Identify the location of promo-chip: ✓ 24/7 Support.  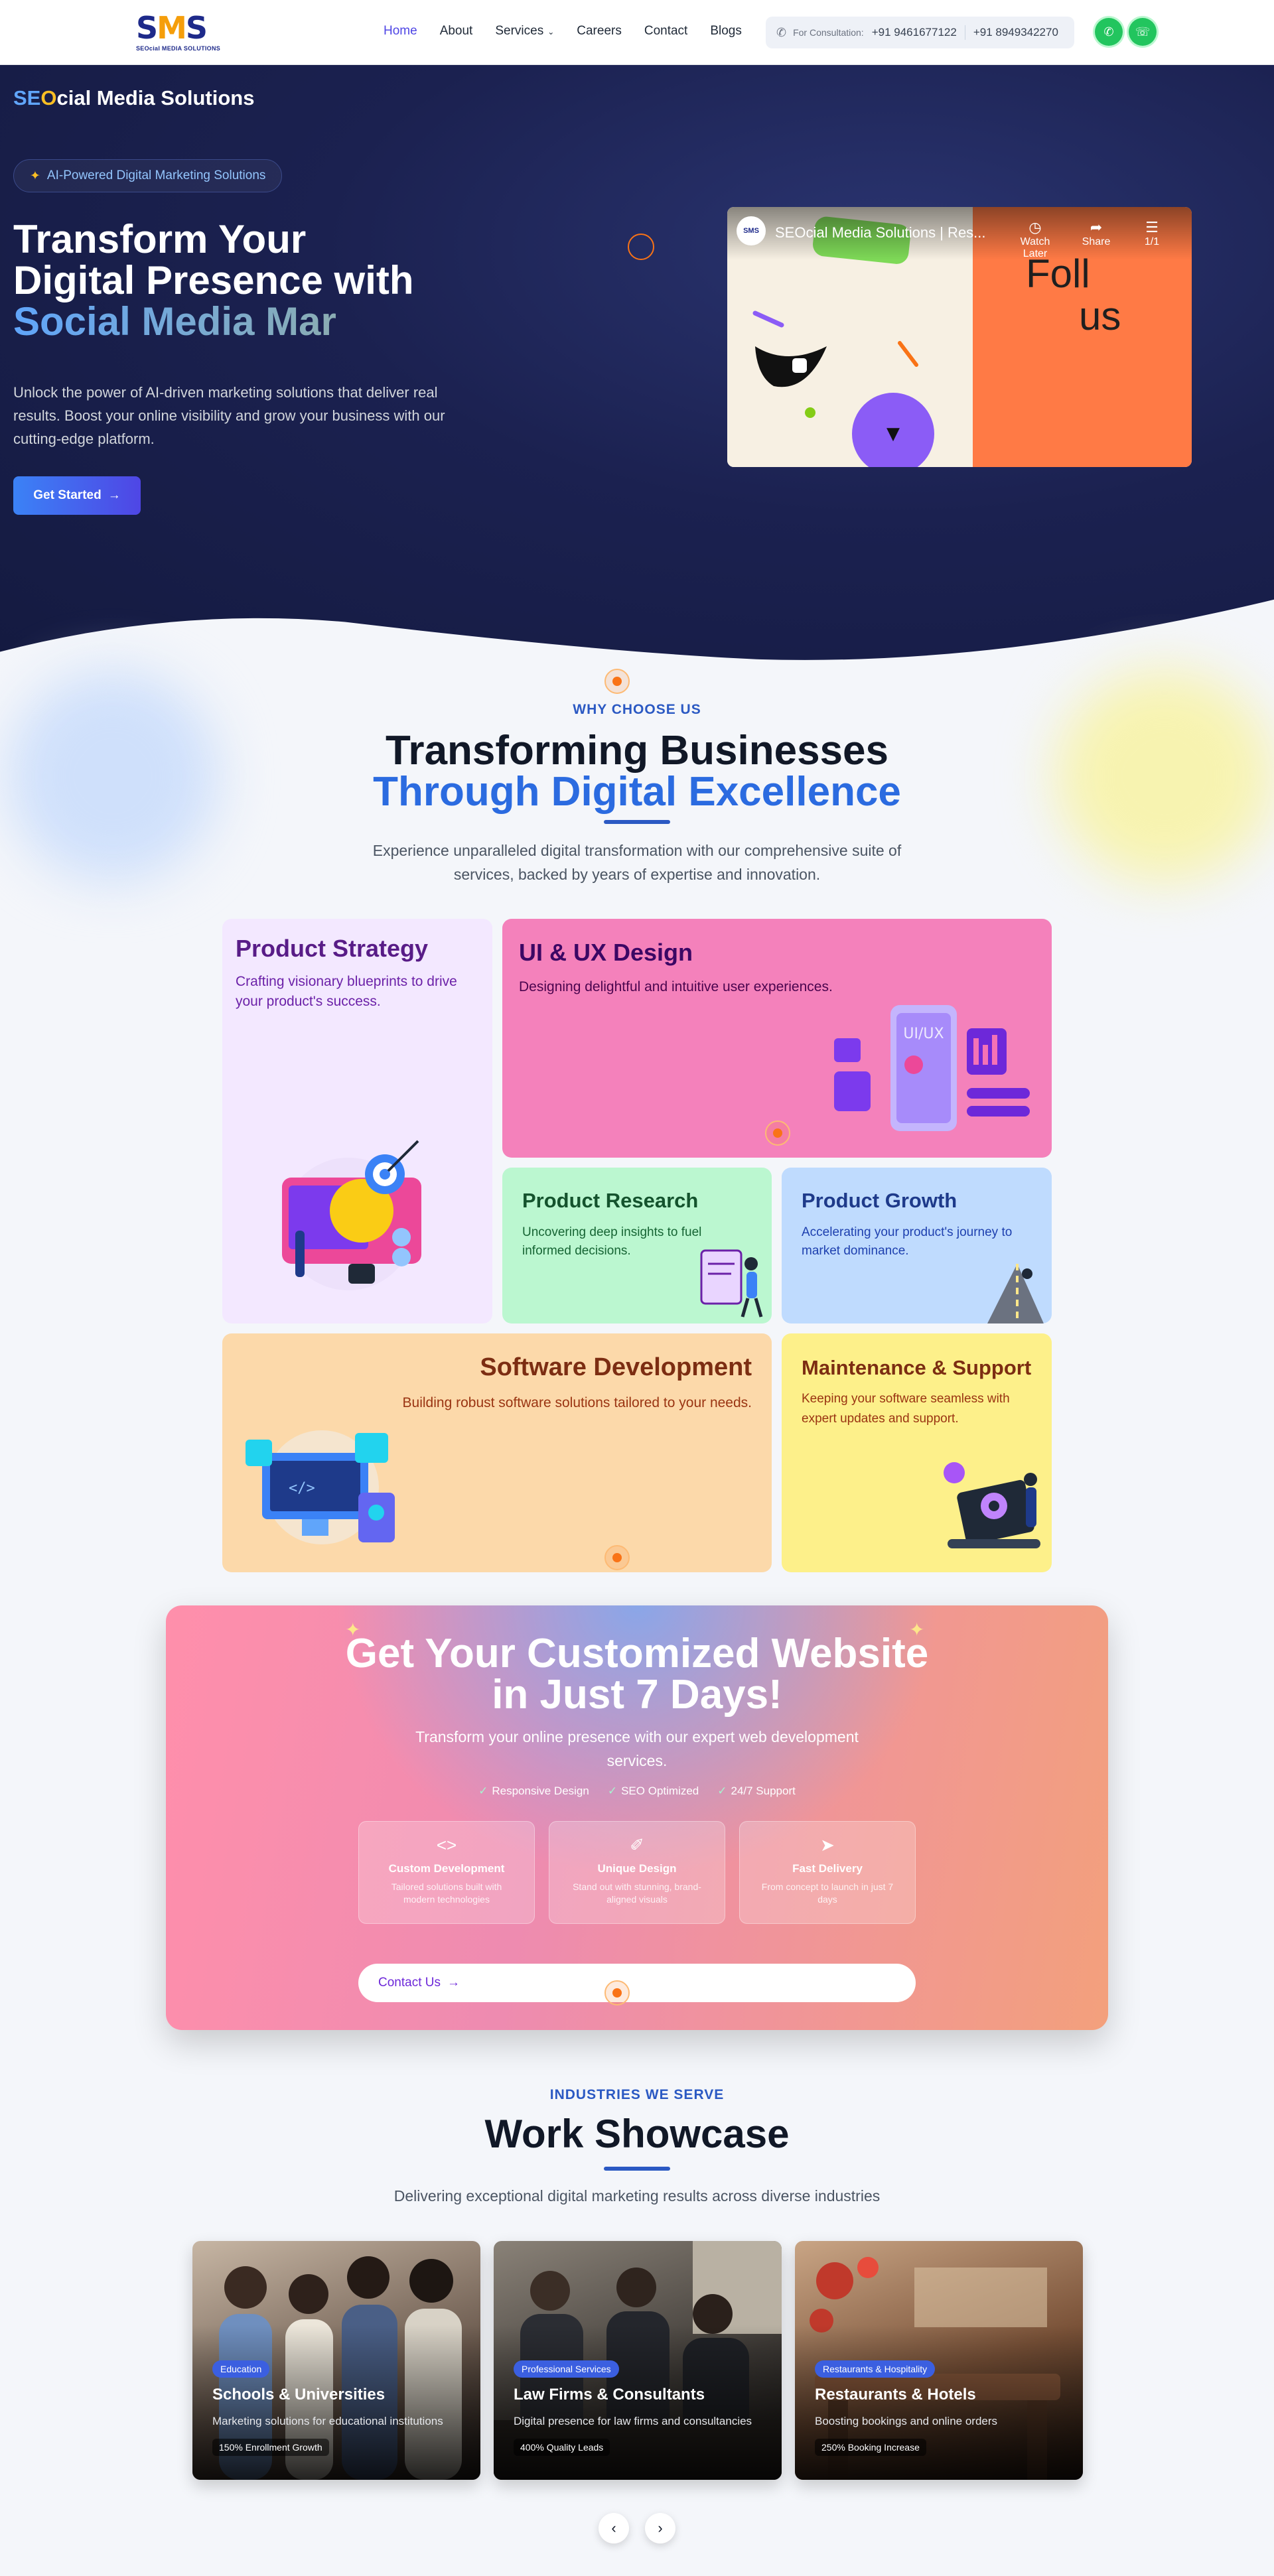
(757, 1792).